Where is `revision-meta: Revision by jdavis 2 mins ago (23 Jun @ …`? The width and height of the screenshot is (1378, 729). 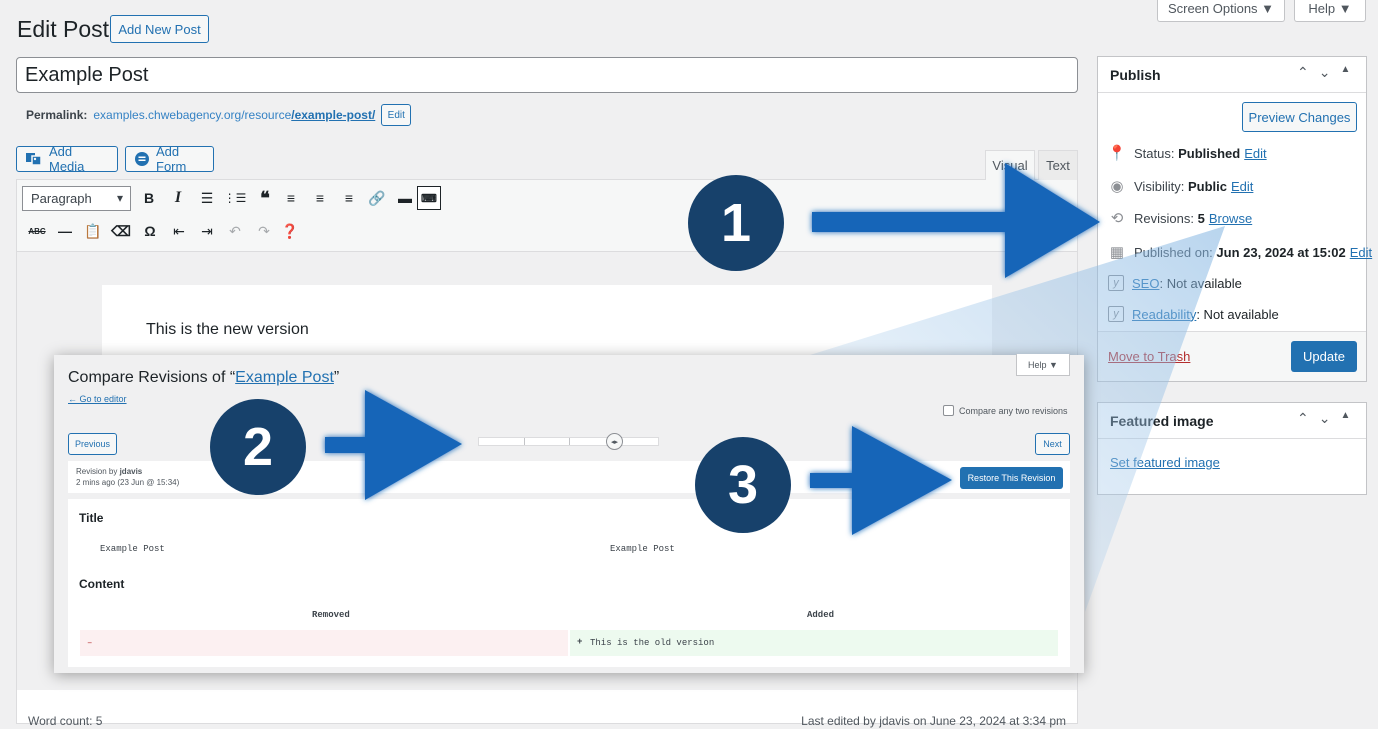 revision-meta: Revision by jdavis 2 mins ago (23 Jun @ … is located at coordinates (127, 477).